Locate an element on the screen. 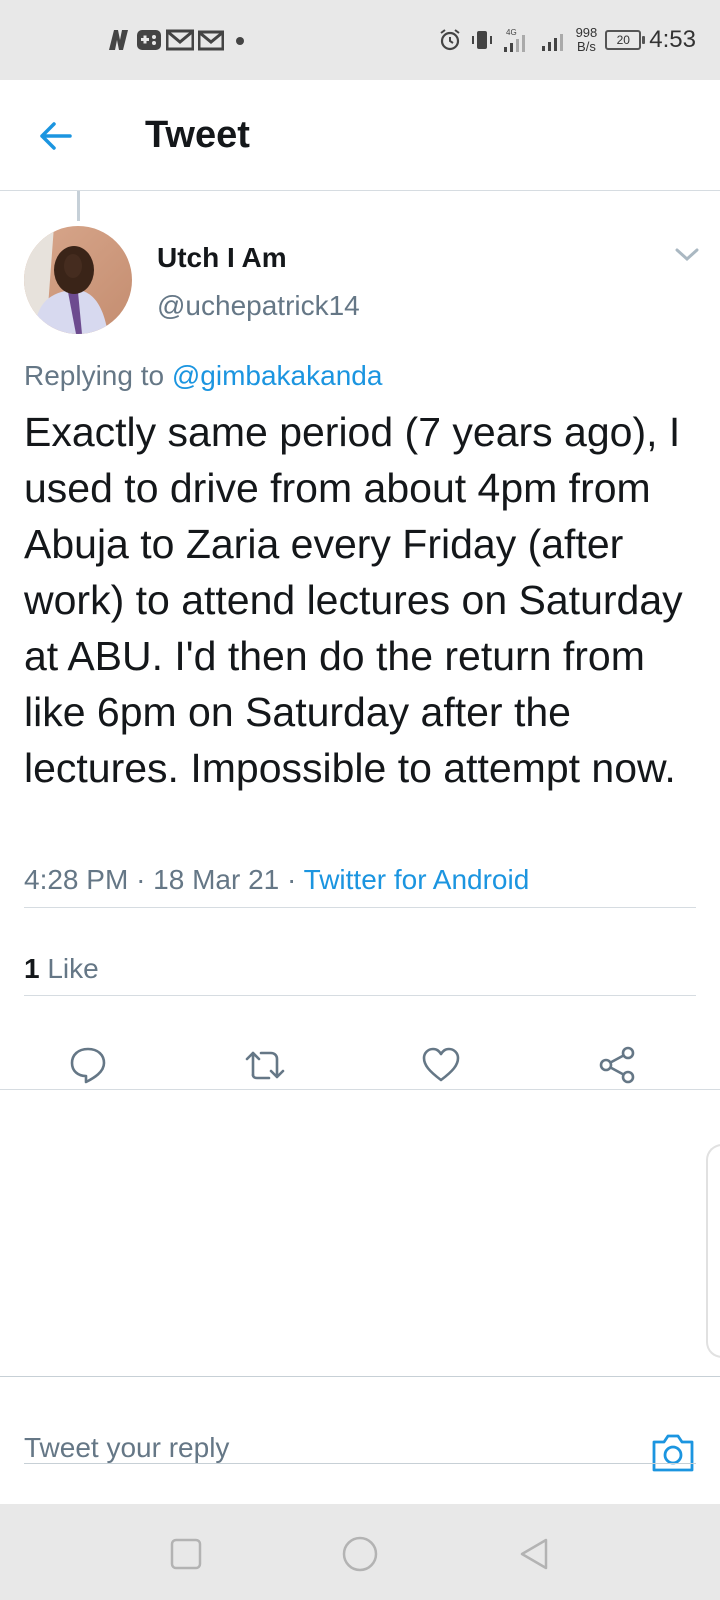 The image size is (720, 1600). replying-mention-link: @gimbakakanda is located at coordinates (277, 375).